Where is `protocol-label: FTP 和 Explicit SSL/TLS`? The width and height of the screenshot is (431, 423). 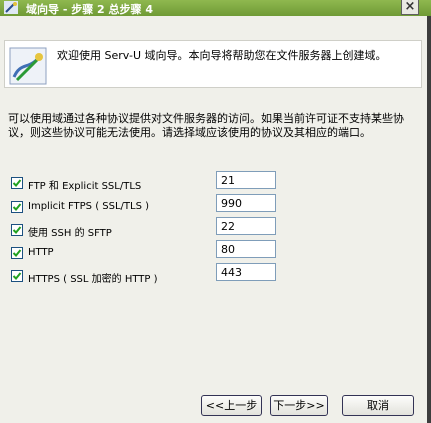
protocol-label: FTP 和 Explicit SSL/TLS is located at coordinates (85, 186).